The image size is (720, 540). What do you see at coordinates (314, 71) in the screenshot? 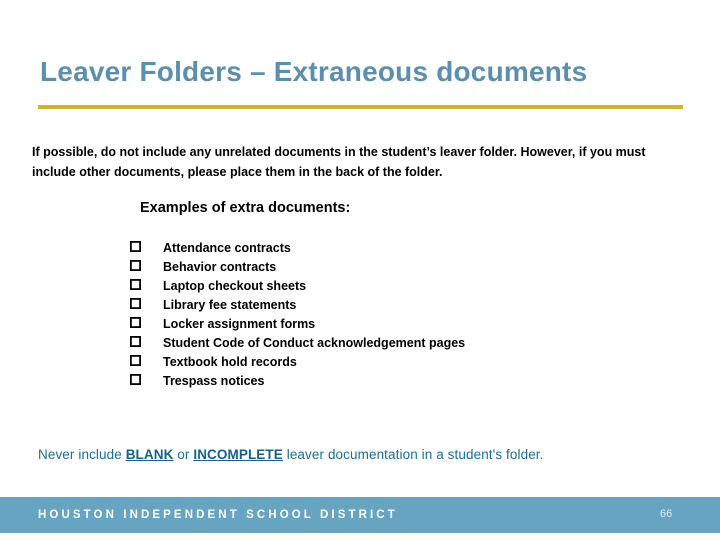
I see `page-title: Leaver Folders – Extraneous documents` at bounding box center [314, 71].